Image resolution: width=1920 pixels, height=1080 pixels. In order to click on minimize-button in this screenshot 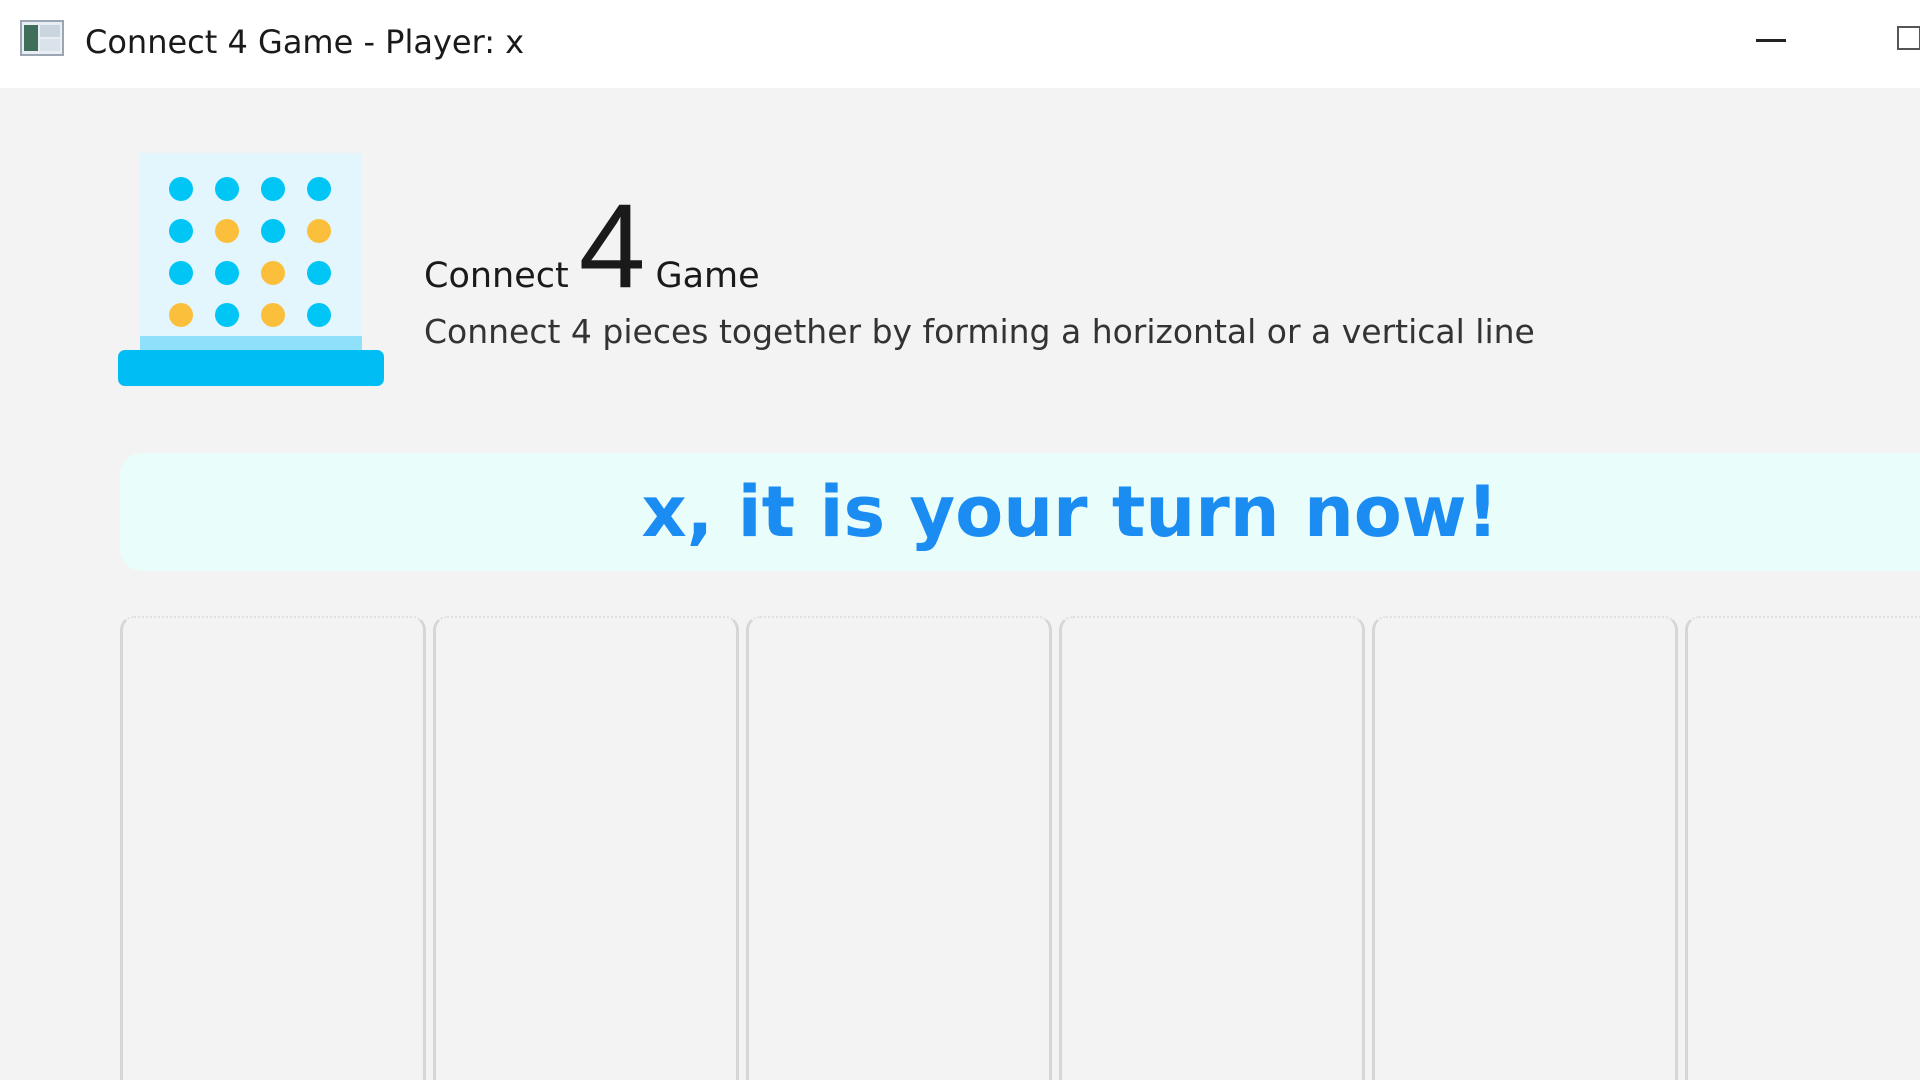, I will do `click(1770, 40)`.